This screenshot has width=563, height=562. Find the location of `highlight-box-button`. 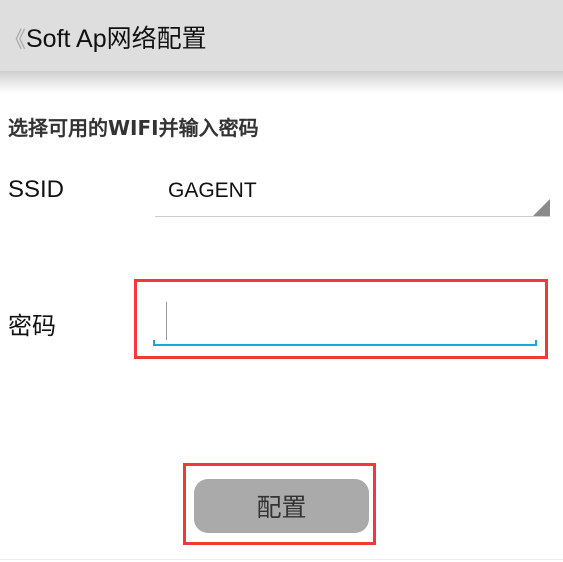

highlight-box-button is located at coordinates (279, 504).